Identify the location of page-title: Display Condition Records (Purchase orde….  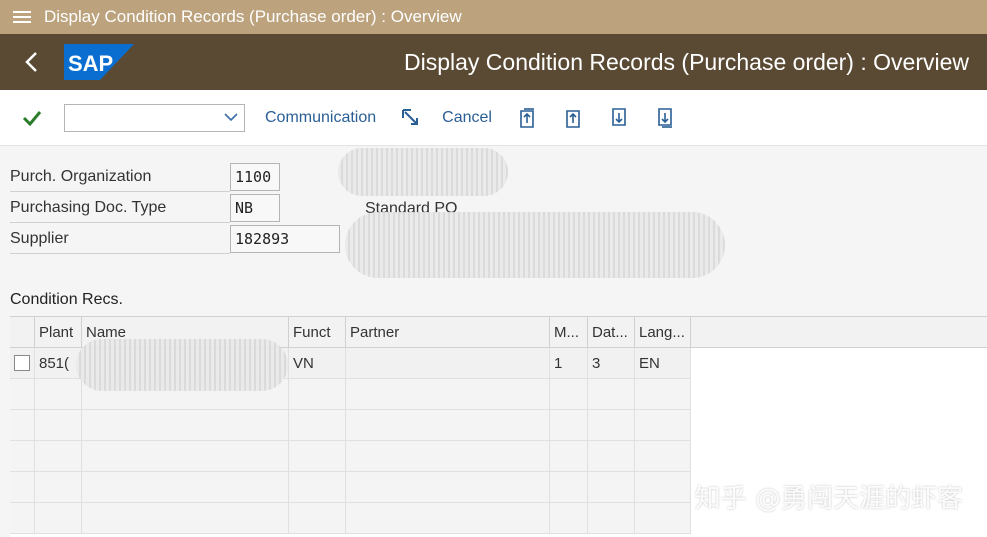
(686, 62).